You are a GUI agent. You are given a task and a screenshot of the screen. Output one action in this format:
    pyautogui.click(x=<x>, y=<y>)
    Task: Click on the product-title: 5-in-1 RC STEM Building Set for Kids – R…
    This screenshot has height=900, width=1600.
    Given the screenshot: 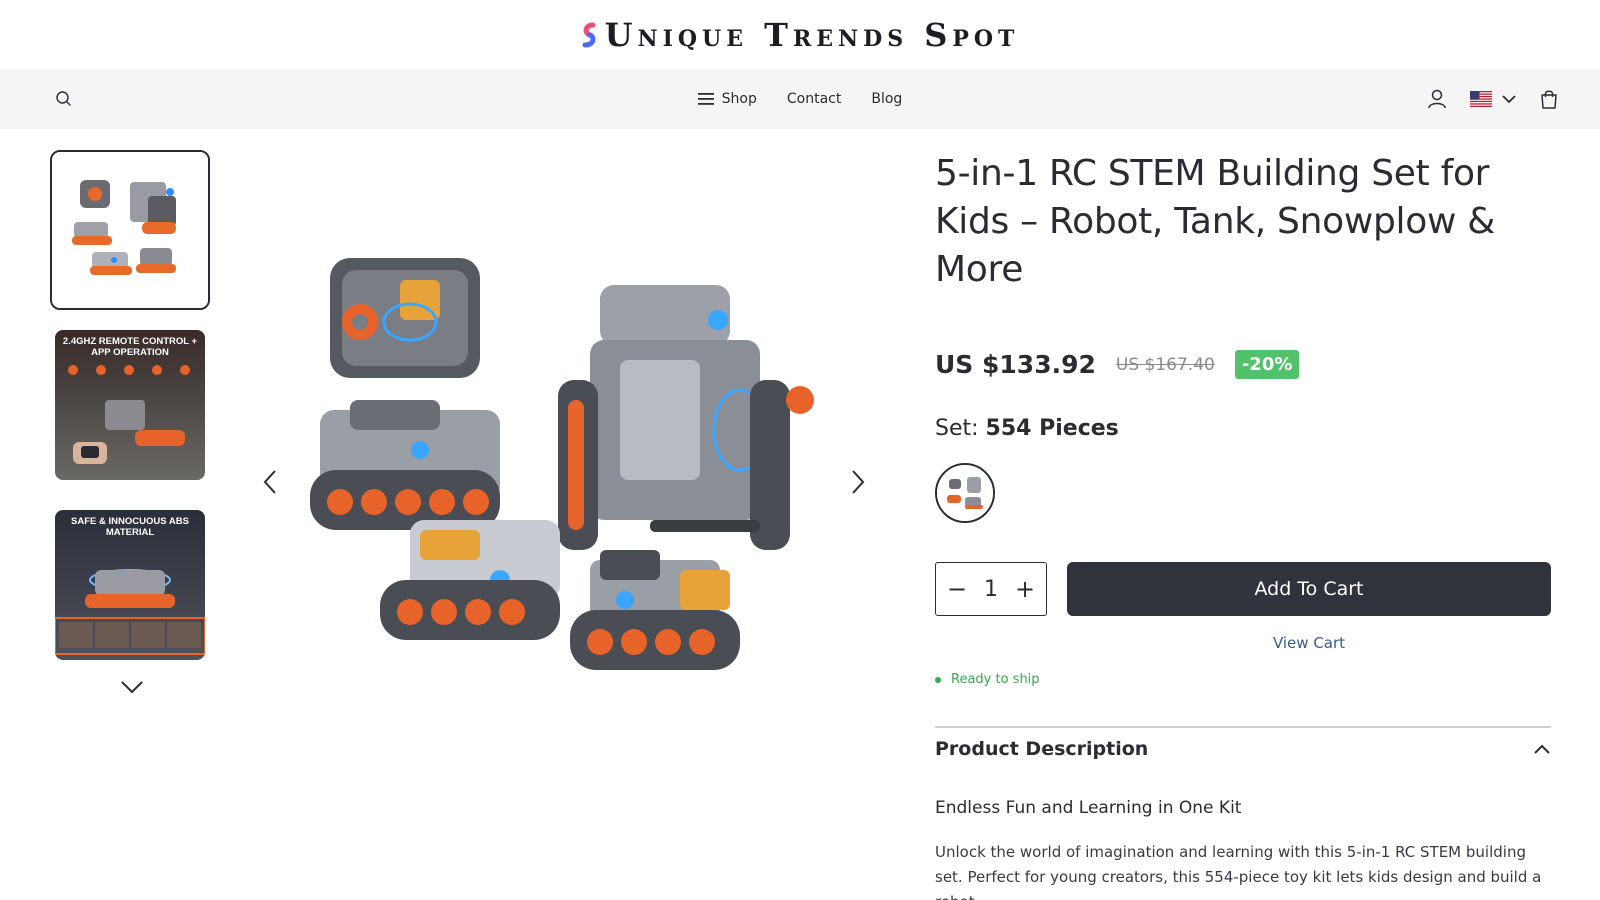 What is the action you would take?
    pyautogui.click(x=1215, y=221)
    